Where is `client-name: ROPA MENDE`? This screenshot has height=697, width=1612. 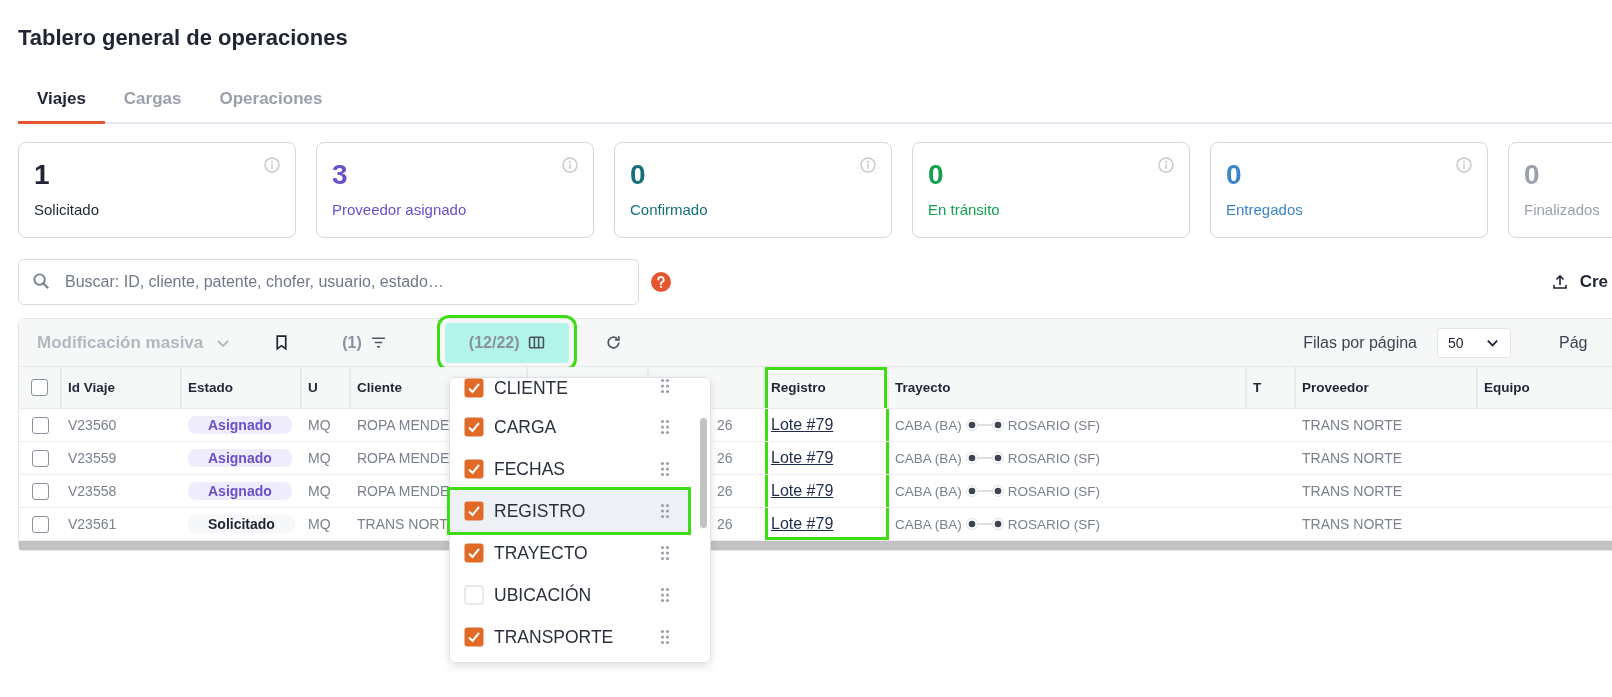 client-name: ROPA MENDE is located at coordinates (403, 425).